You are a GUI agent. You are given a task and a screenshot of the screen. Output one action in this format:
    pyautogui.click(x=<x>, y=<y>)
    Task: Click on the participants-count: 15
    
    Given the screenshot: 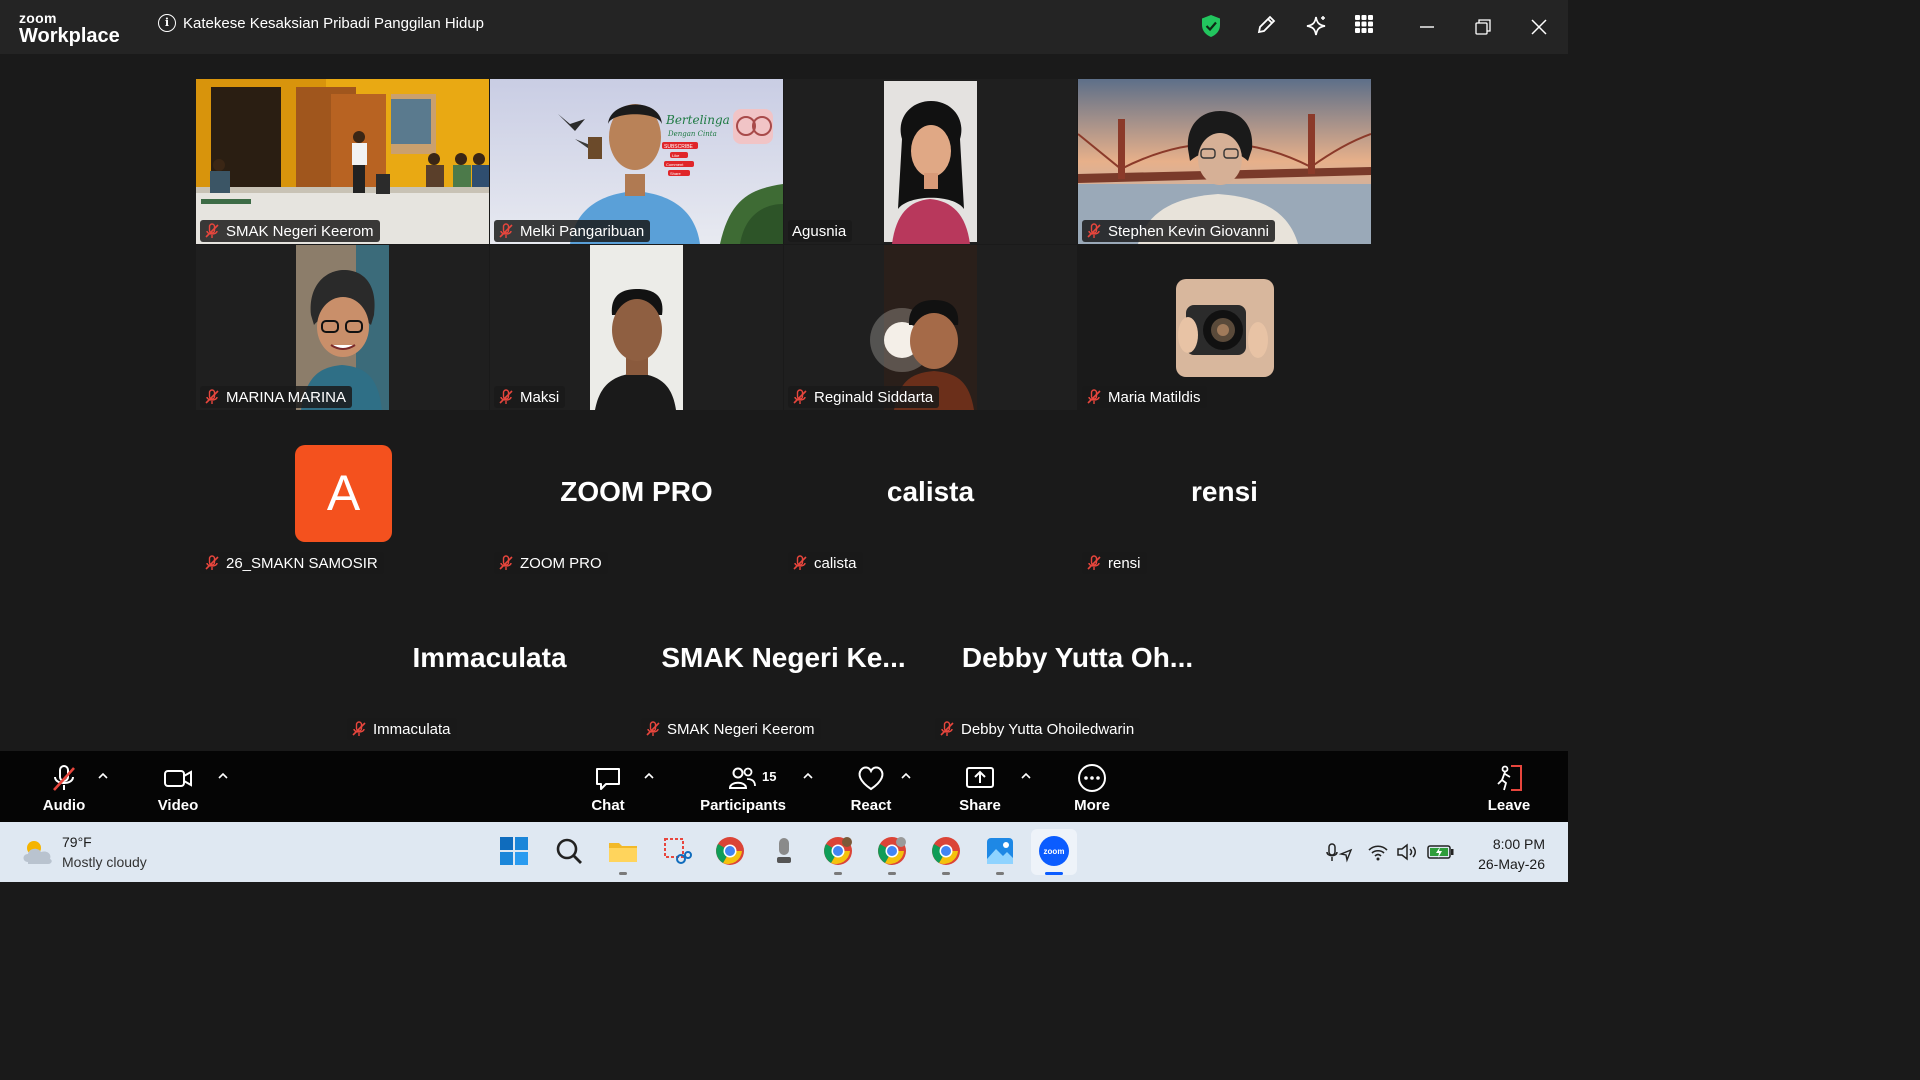 What is the action you would take?
    pyautogui.click(x=769, y=776)
    